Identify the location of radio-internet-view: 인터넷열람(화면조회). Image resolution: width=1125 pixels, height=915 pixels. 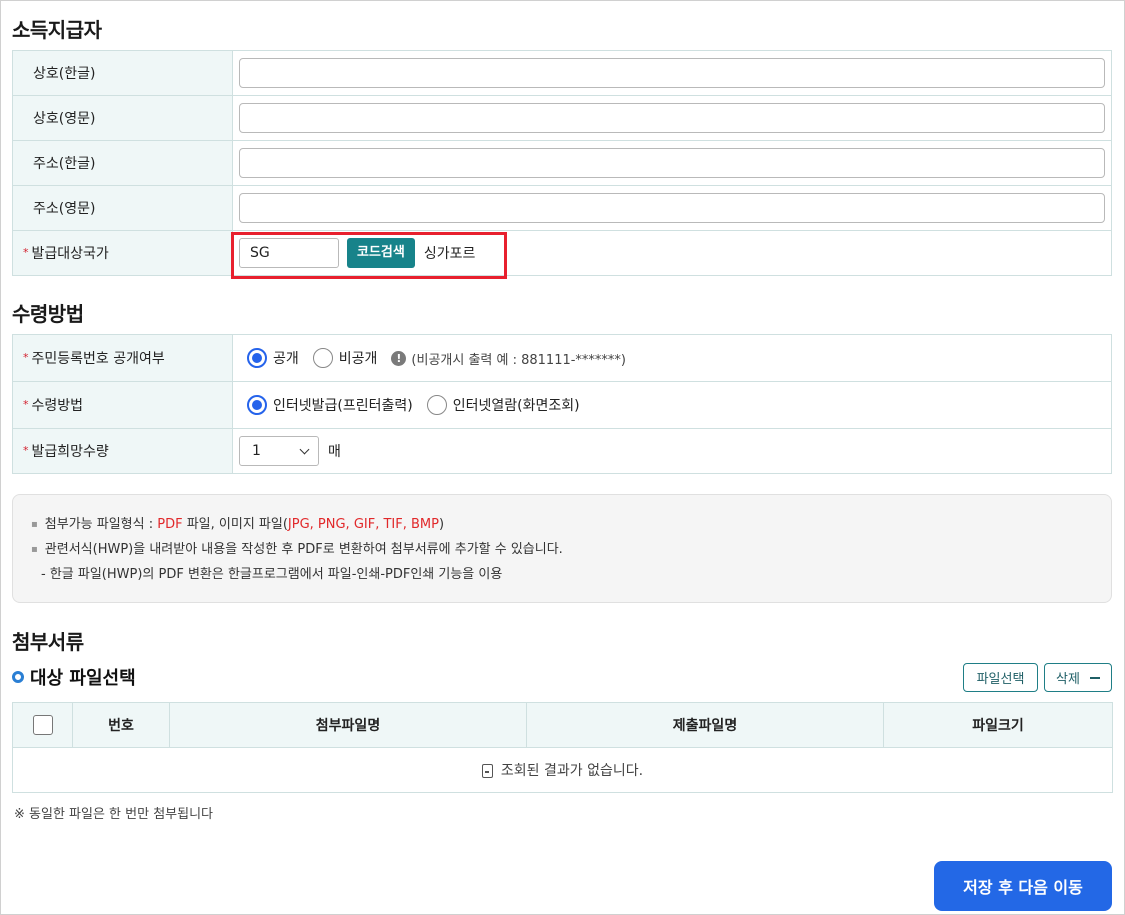
(503, 405).